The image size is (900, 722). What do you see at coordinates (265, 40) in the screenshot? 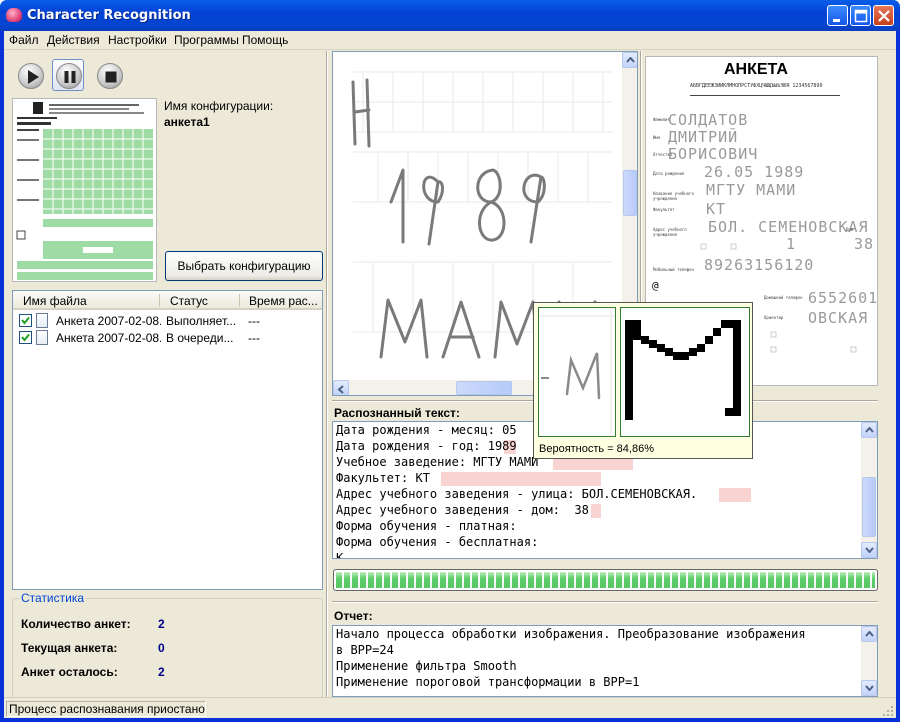
I see `menu-help: Помощь` at bounding box center [265, 40].